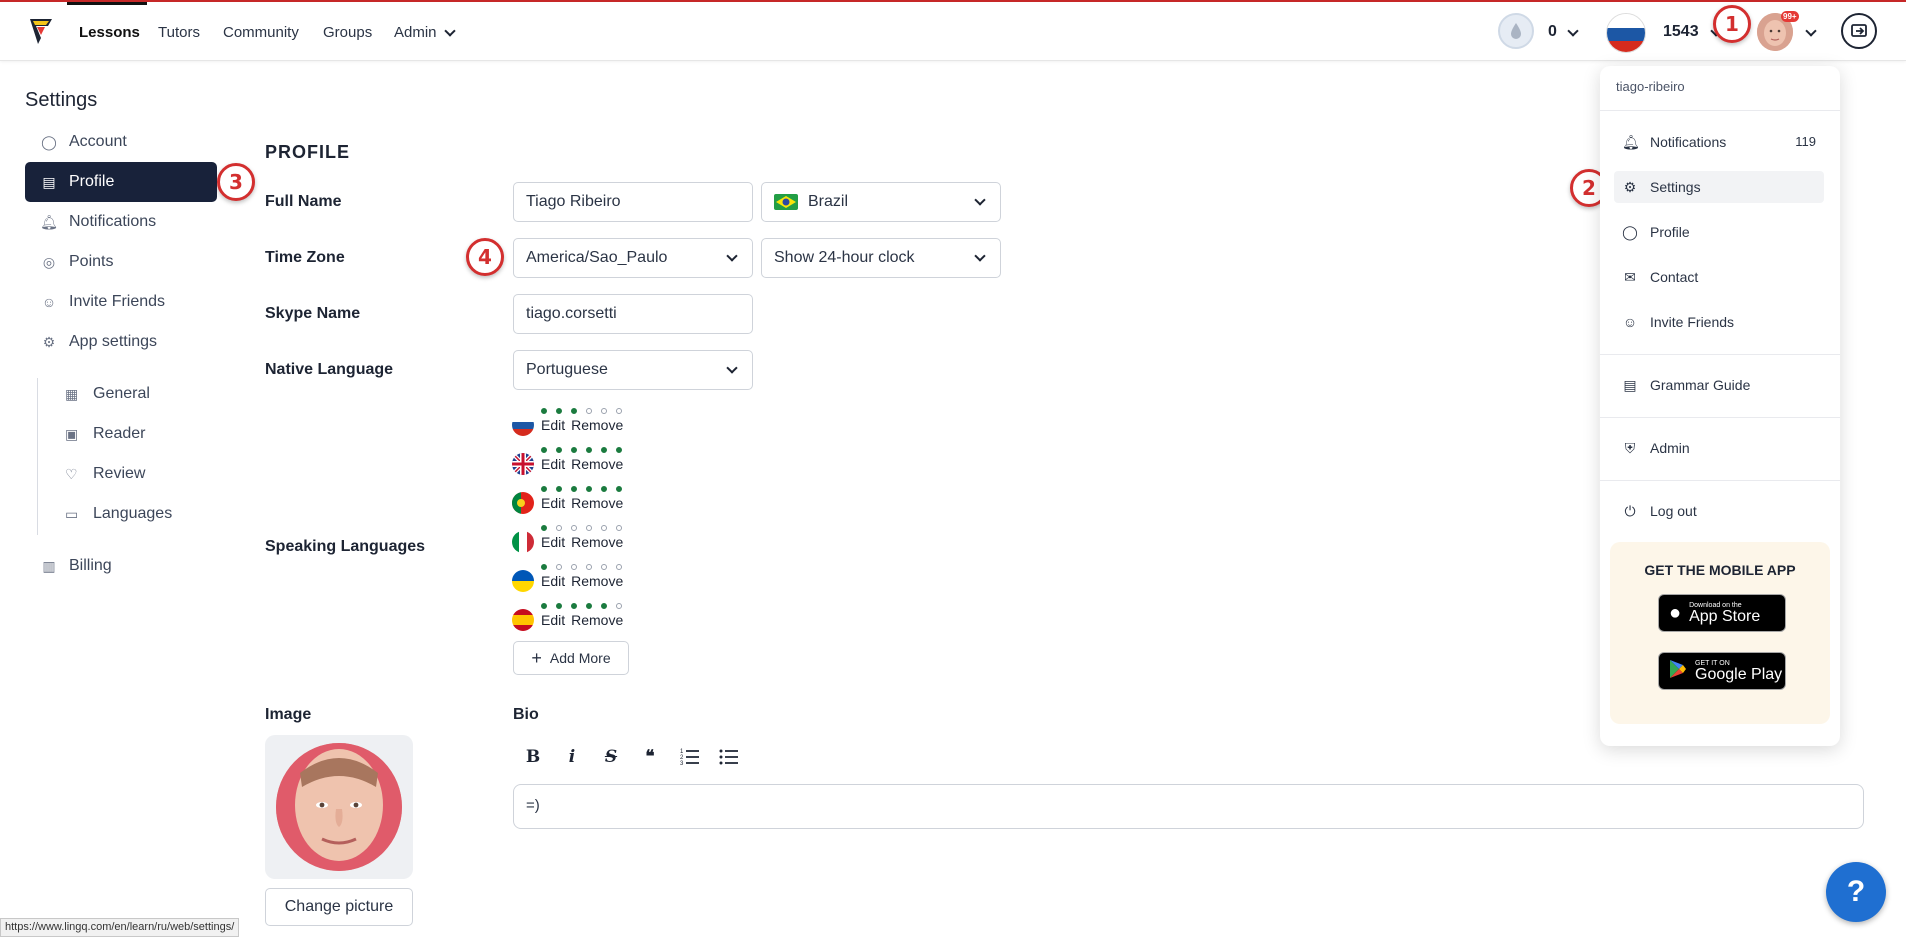 The height and width of the screenshot is (937, 1906). Describe the element at coordinates (650, 757) in the screenshot. I see `quote-button: ❝` at that location.